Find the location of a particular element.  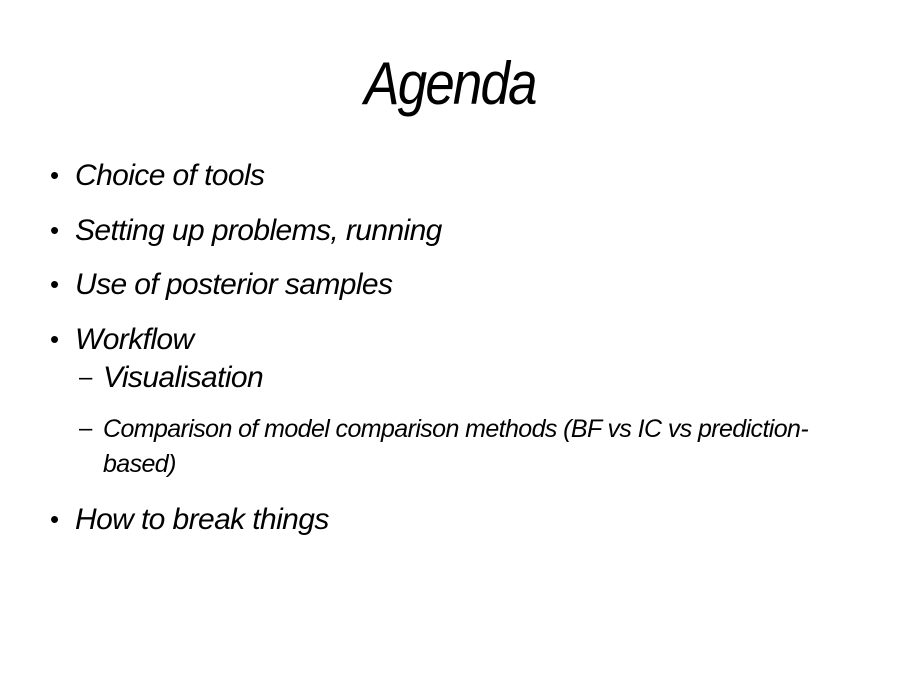

list-item: • Workflow is located at coordinates (450, 340).